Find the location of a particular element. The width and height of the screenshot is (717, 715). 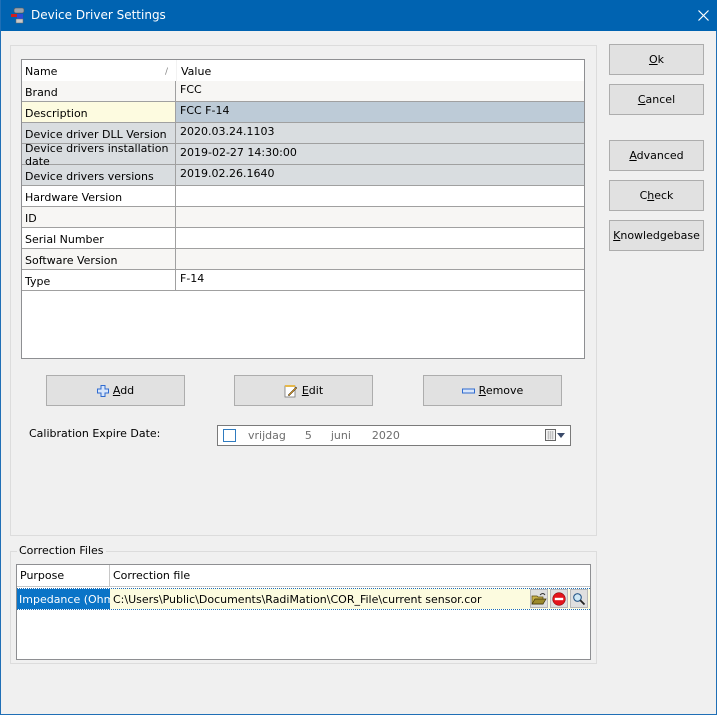

edit-button: Edit is located at coordinates (303, 390).